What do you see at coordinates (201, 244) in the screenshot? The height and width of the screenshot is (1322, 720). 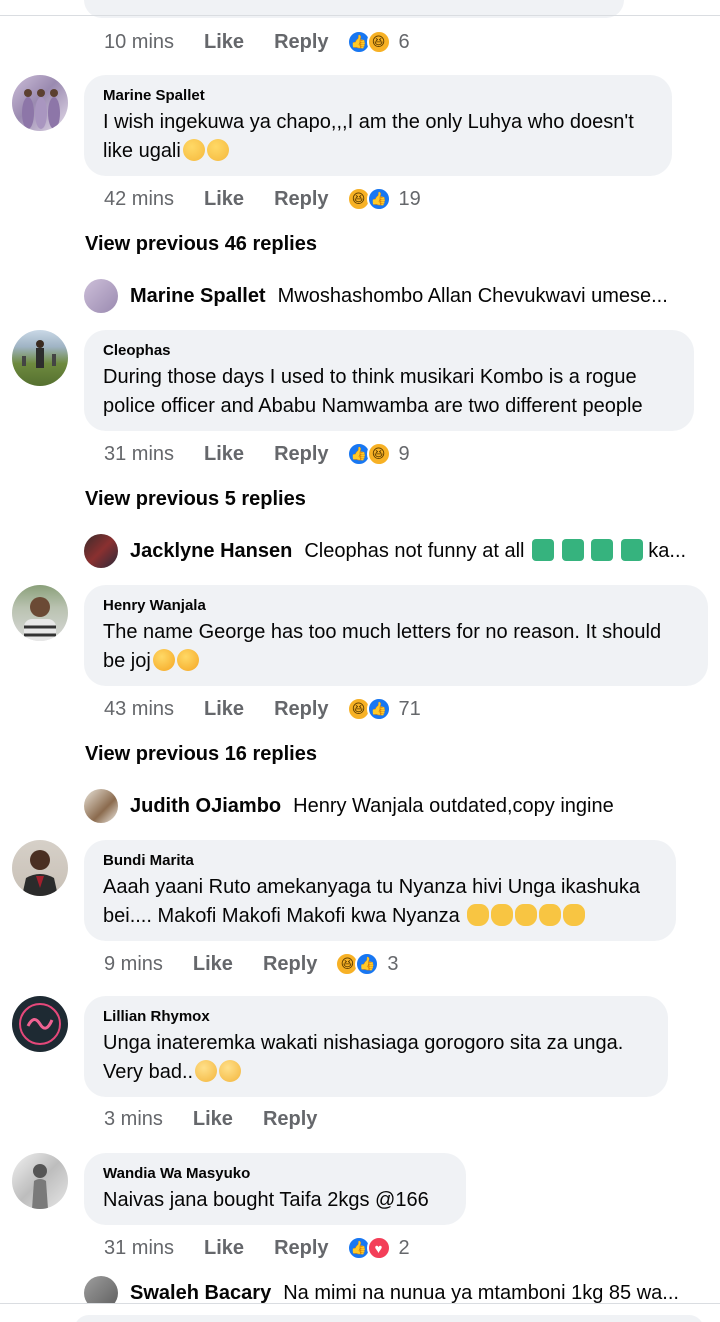 I see `view-previous-replies-link: View previous 46 replies` at bounding box center [201, 244].